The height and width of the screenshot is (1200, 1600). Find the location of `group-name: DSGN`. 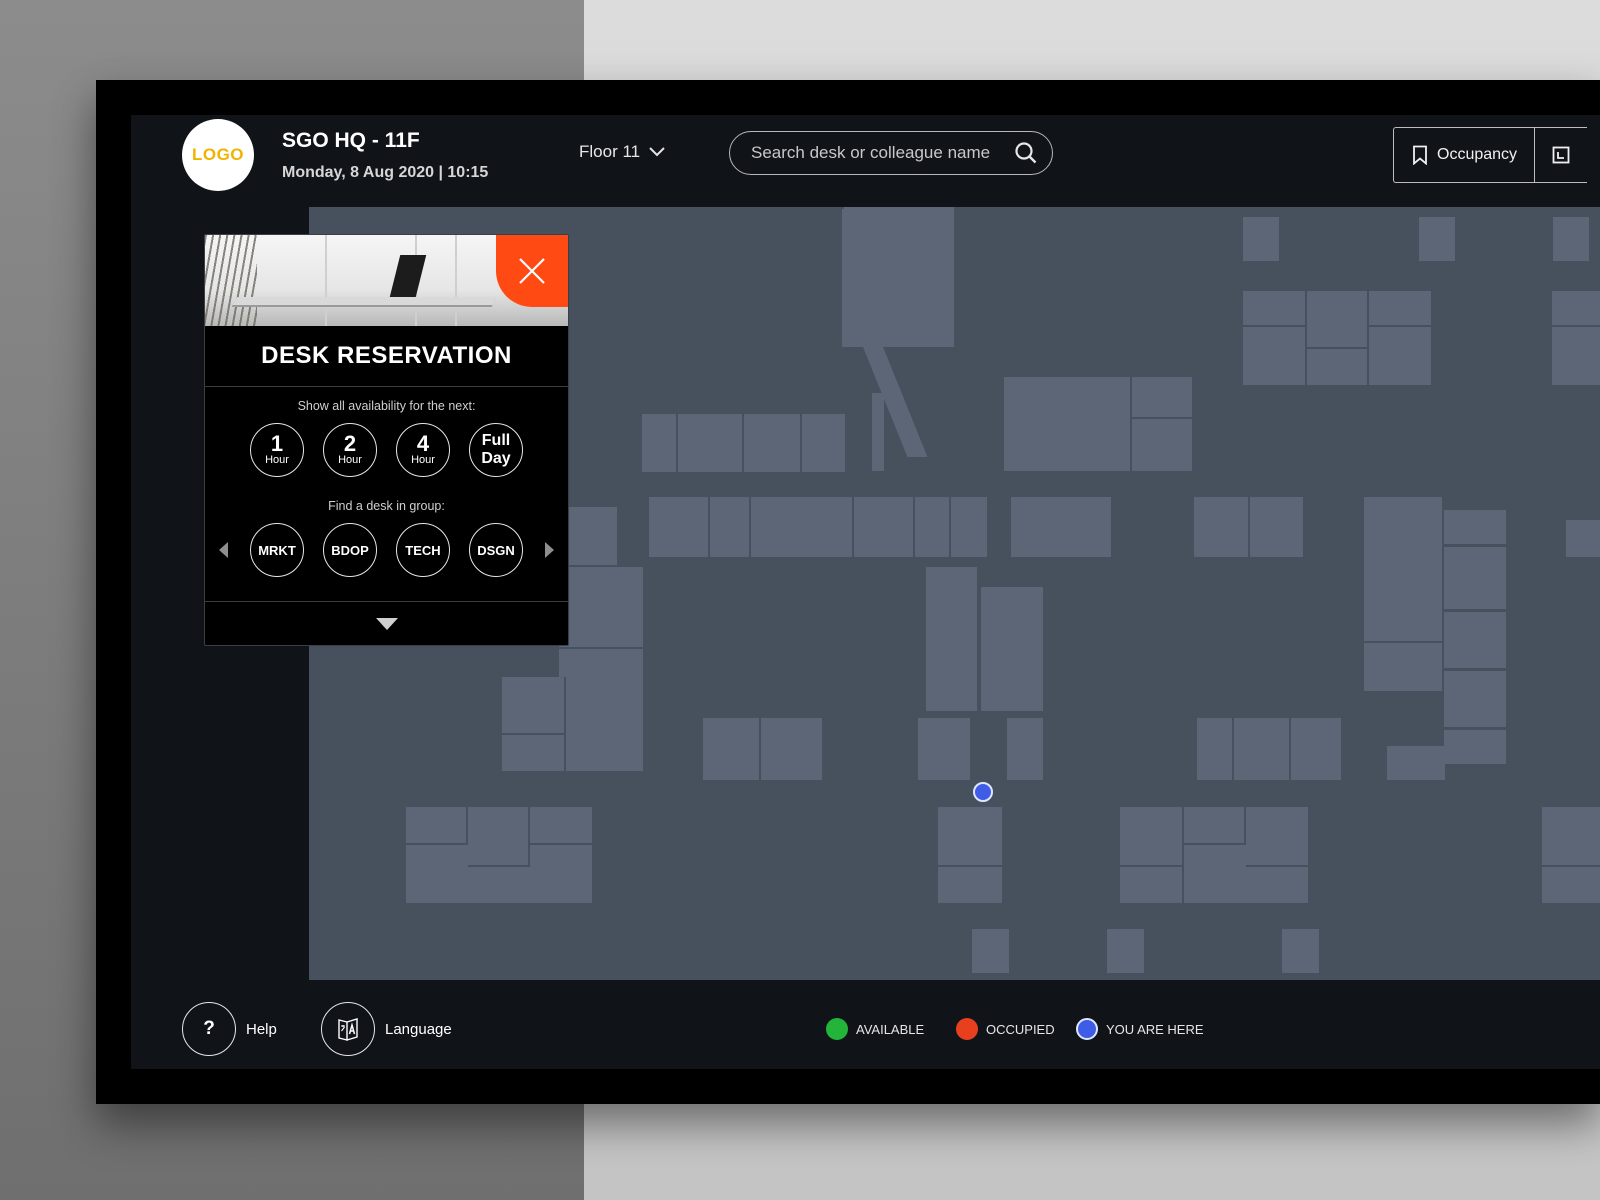

group-name: DSGN is located at coordinates (496, 550).